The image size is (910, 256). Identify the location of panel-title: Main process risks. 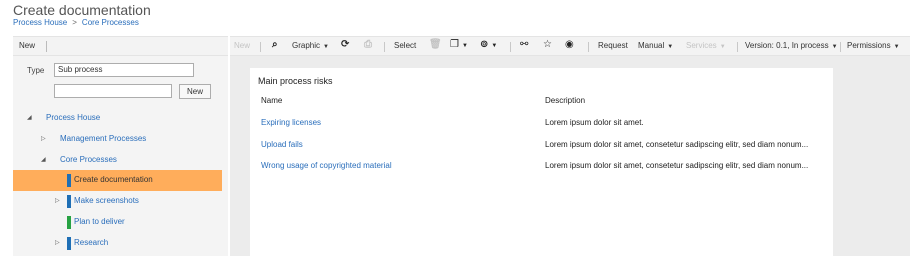
(295, 81).